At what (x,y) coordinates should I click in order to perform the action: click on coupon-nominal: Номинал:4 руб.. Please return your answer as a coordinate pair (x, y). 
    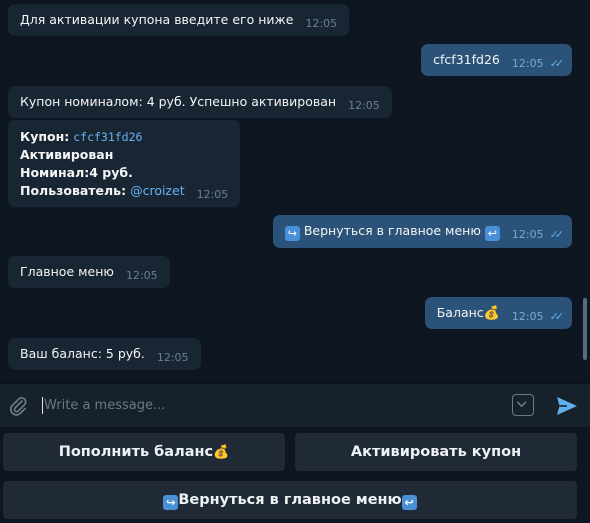
    Looking at the image, I should click on (76, 172).